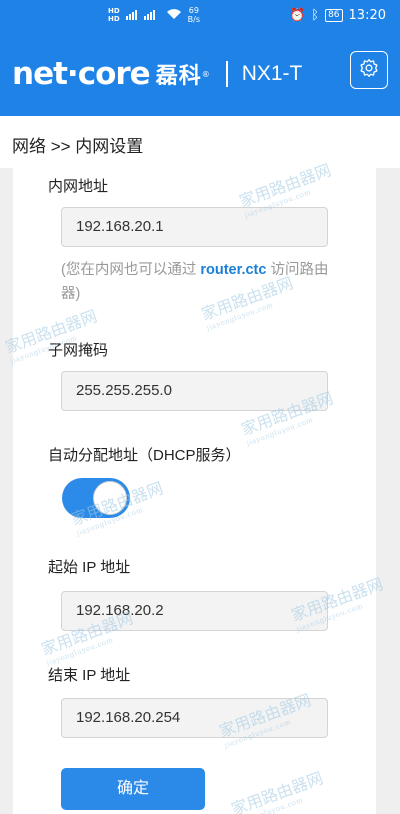 Image resolution: width=400 pixels, height=814 pixels. Describe the element at coordinates (174, 15) in the screenshot. I see `wifi-icon` at that location.